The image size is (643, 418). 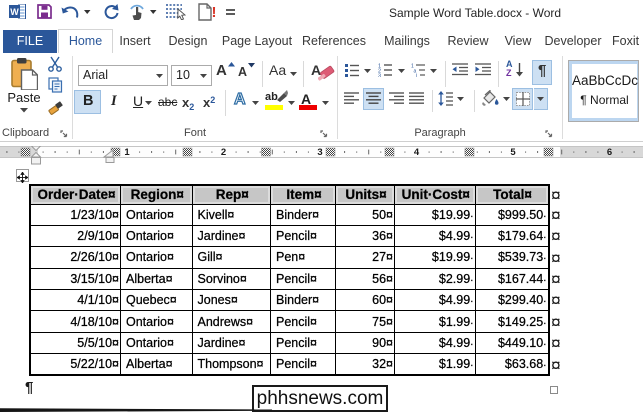 What do you see at coordinates (417, 152) in the screenshot?
I see `svg-text: 4` at bounding box center [417, 152].